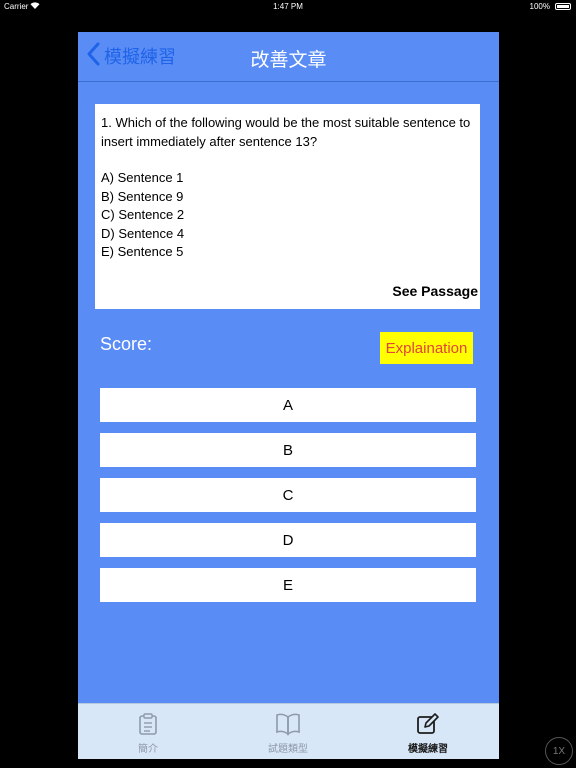 This screenshot has height=768, width=576. What do you see at coordinates (143, 233) in the screenshot?
I see `option-item: D) Sentence 4` at bounding box center [143, 233].